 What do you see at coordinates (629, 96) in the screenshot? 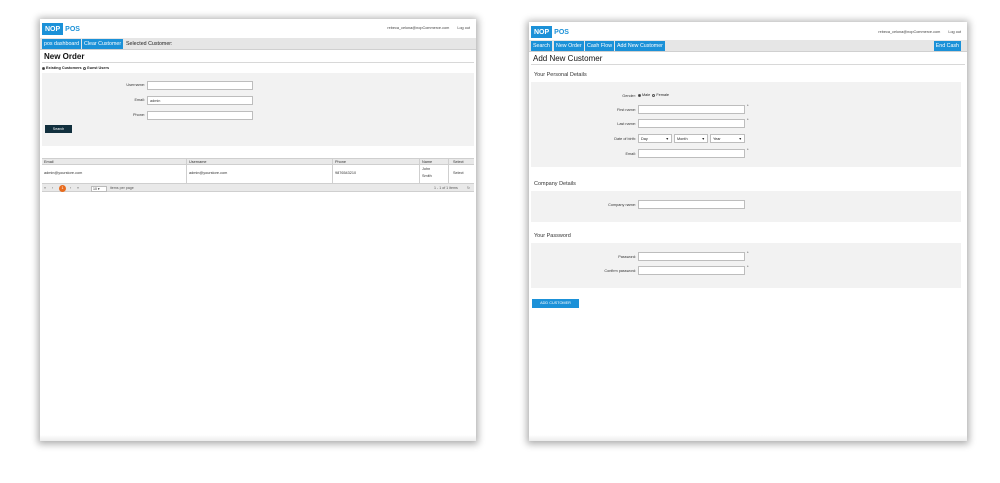
I see `gender-label: Gender:` at bounding box center [629, 96].